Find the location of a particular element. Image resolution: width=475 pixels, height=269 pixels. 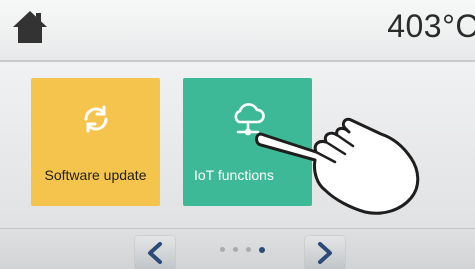

next-page-button is located at coordinates (325, 252).